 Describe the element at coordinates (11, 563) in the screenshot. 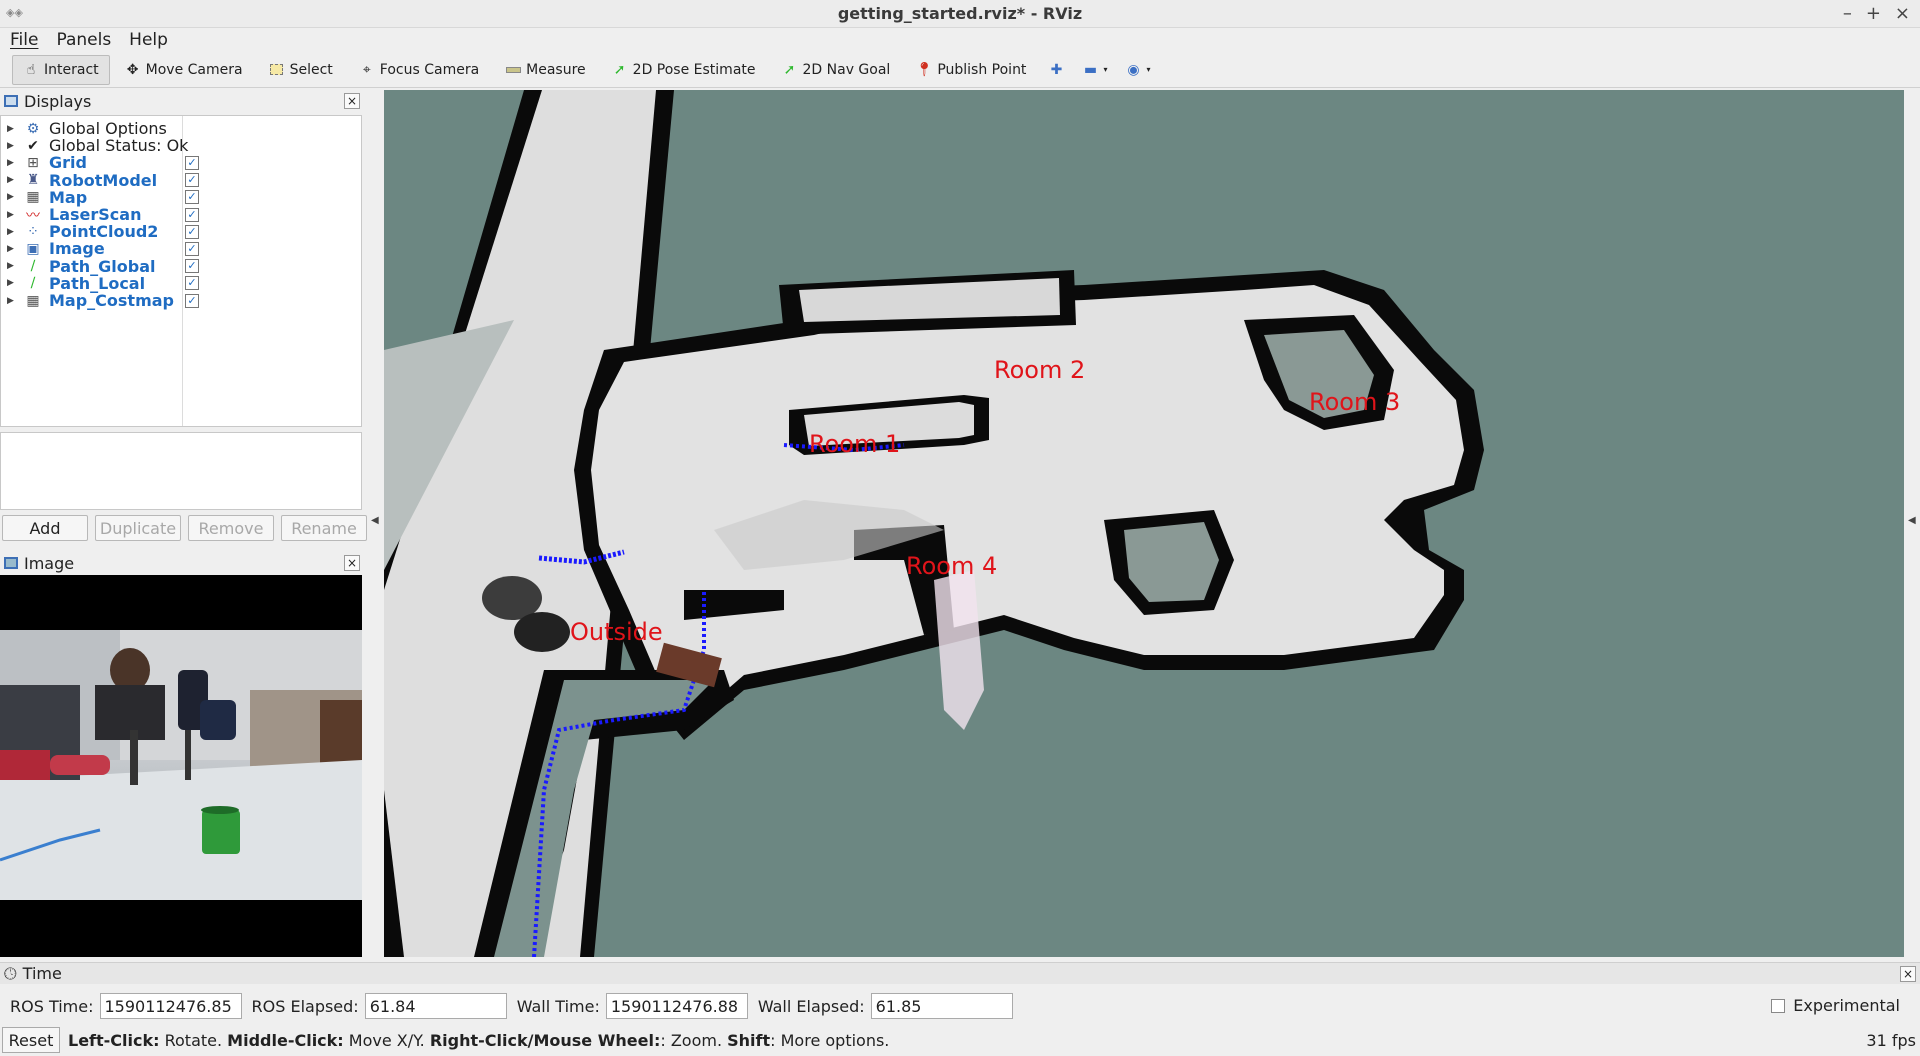

I see `image-icon` at that location.